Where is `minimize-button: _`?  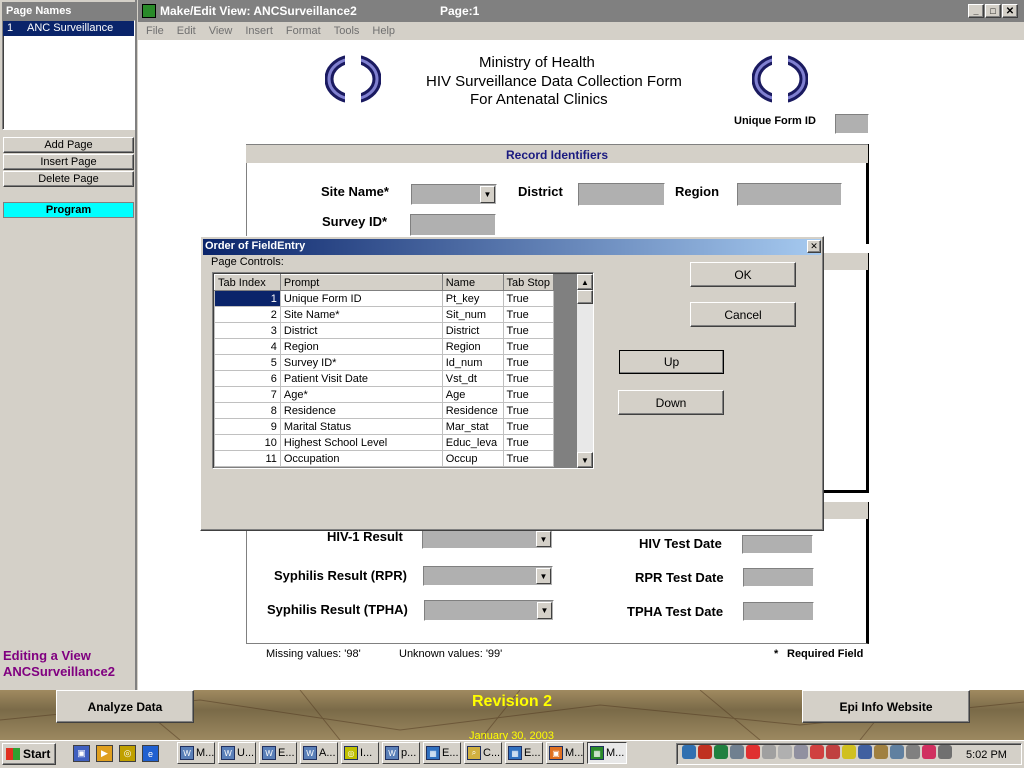 minimize-button: _ is located at coordinates (976, 11).